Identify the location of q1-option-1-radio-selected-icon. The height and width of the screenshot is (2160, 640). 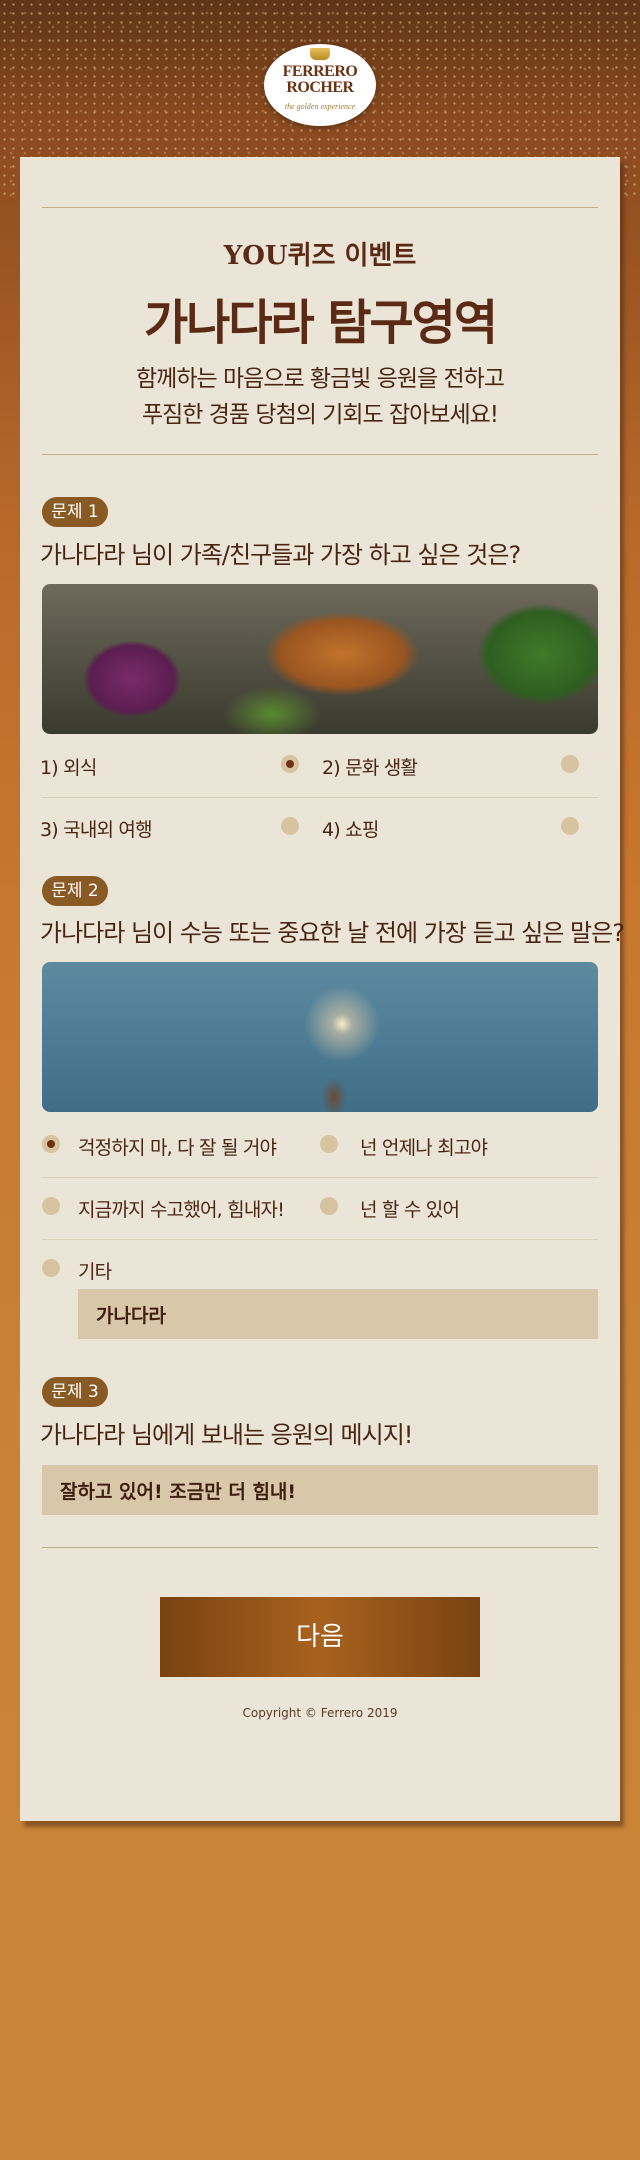
(290, 764).